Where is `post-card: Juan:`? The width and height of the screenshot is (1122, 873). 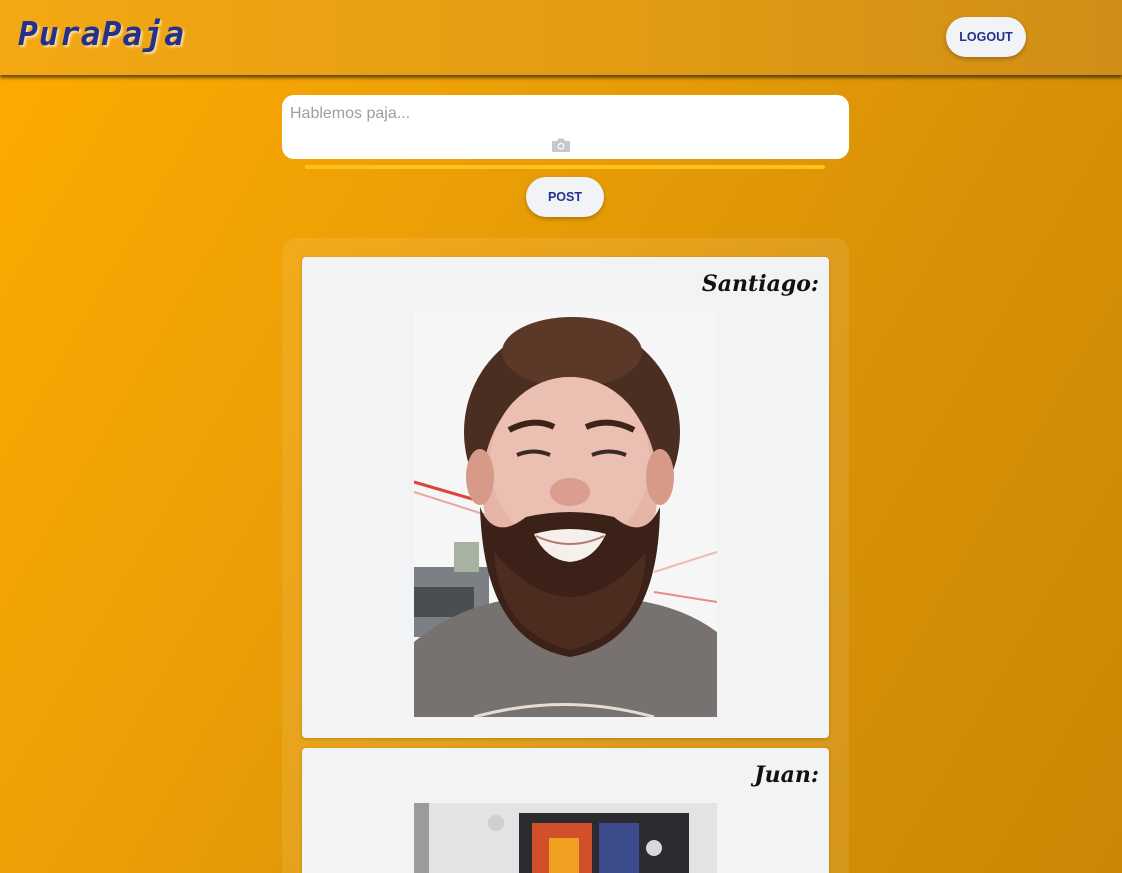 post-card: Juan: is located at coordinates (565, 810).